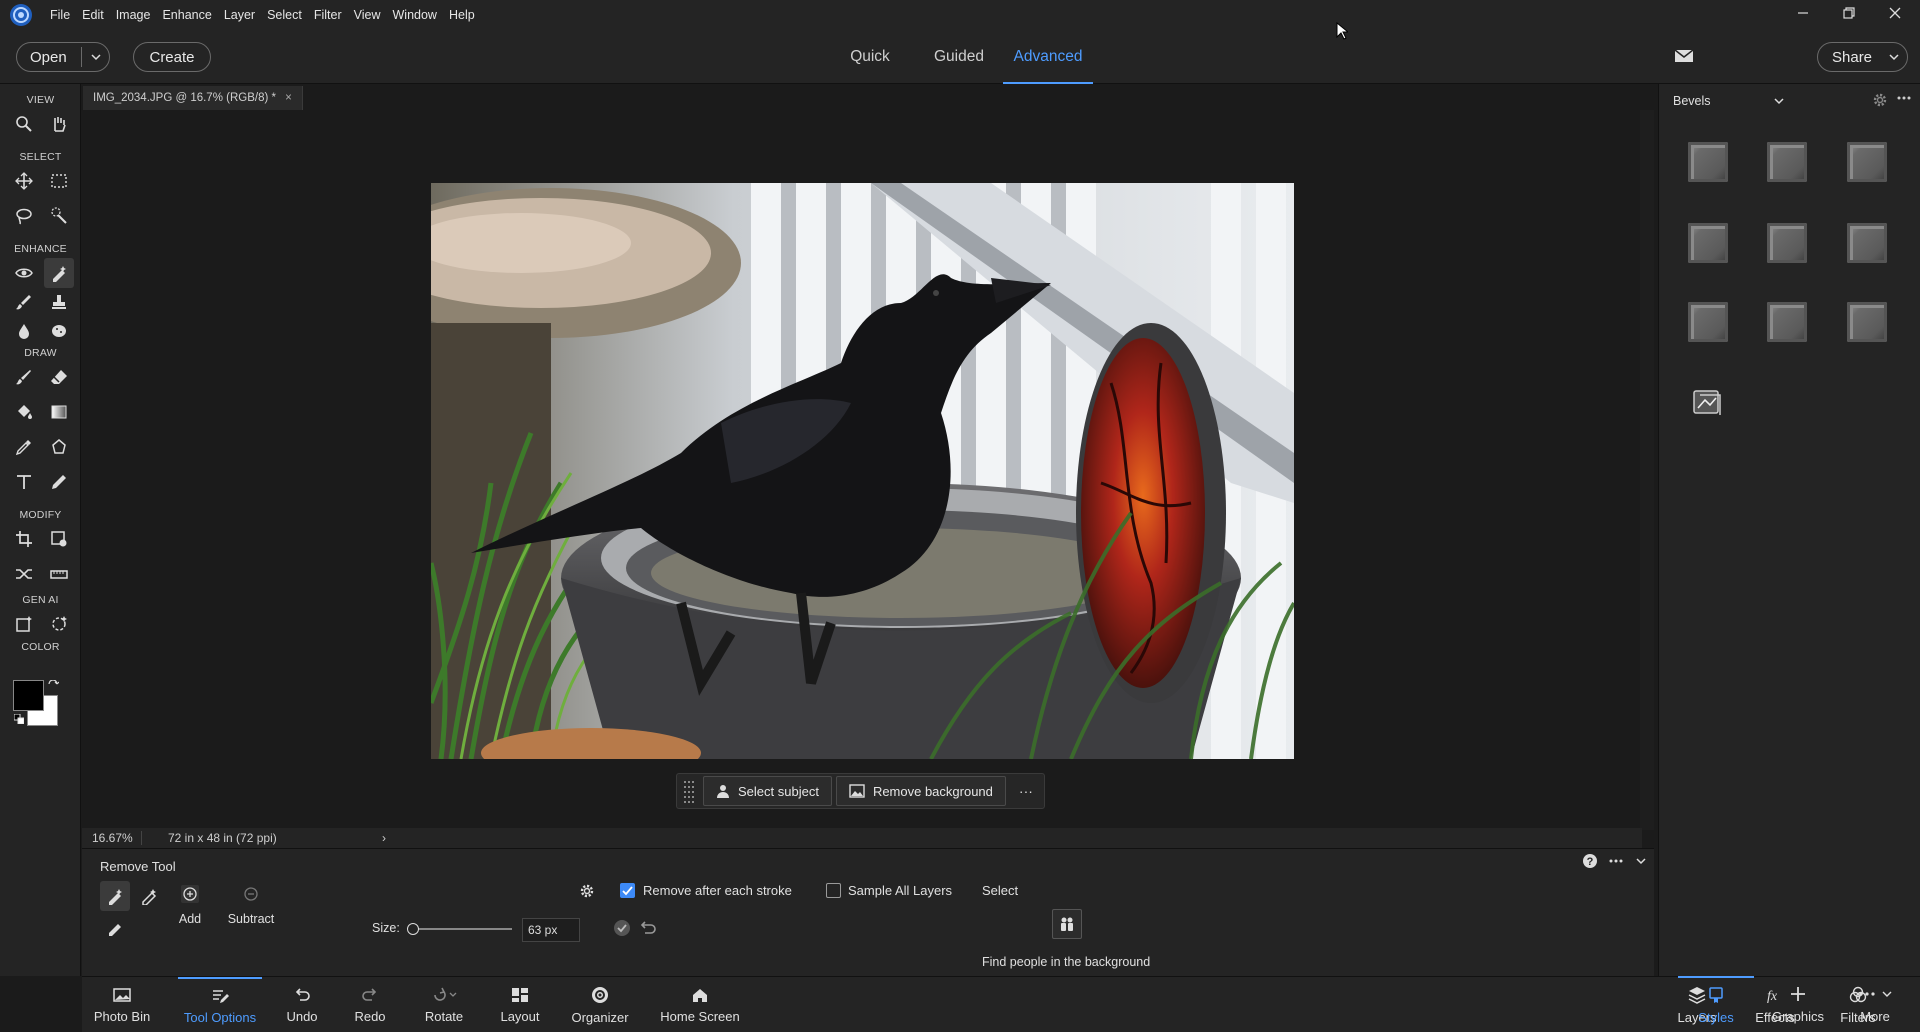 The image size is (1920, 1032). What do you see at coordinates (302, 1004) in the screenshot?
I see `undo-button: Undo` at bounding box center [302, 1004].